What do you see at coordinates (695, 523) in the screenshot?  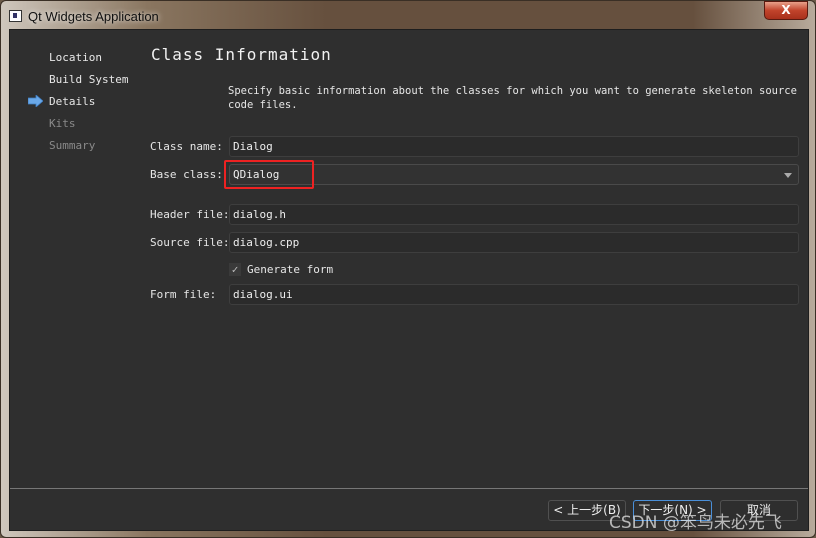 I see `watermark: CSDN @笨鸟未必先飞` at bounding box center [695, 523].